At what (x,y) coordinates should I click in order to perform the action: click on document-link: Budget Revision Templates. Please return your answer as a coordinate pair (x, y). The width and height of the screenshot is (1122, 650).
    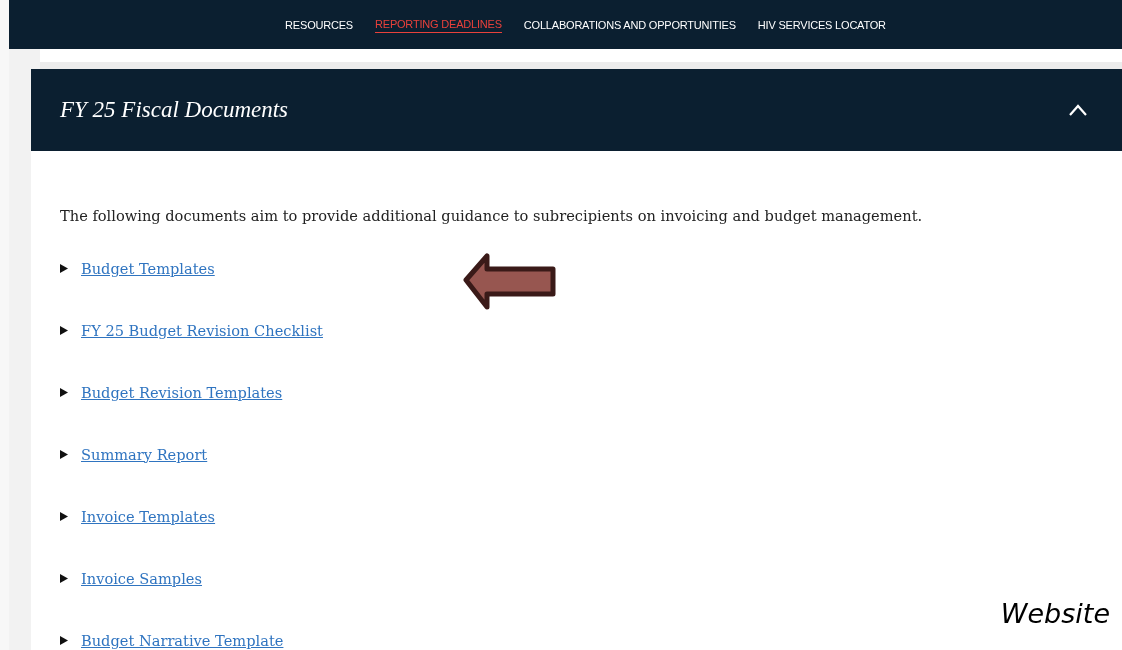
    Looking at the image, I should click on (182, 392).